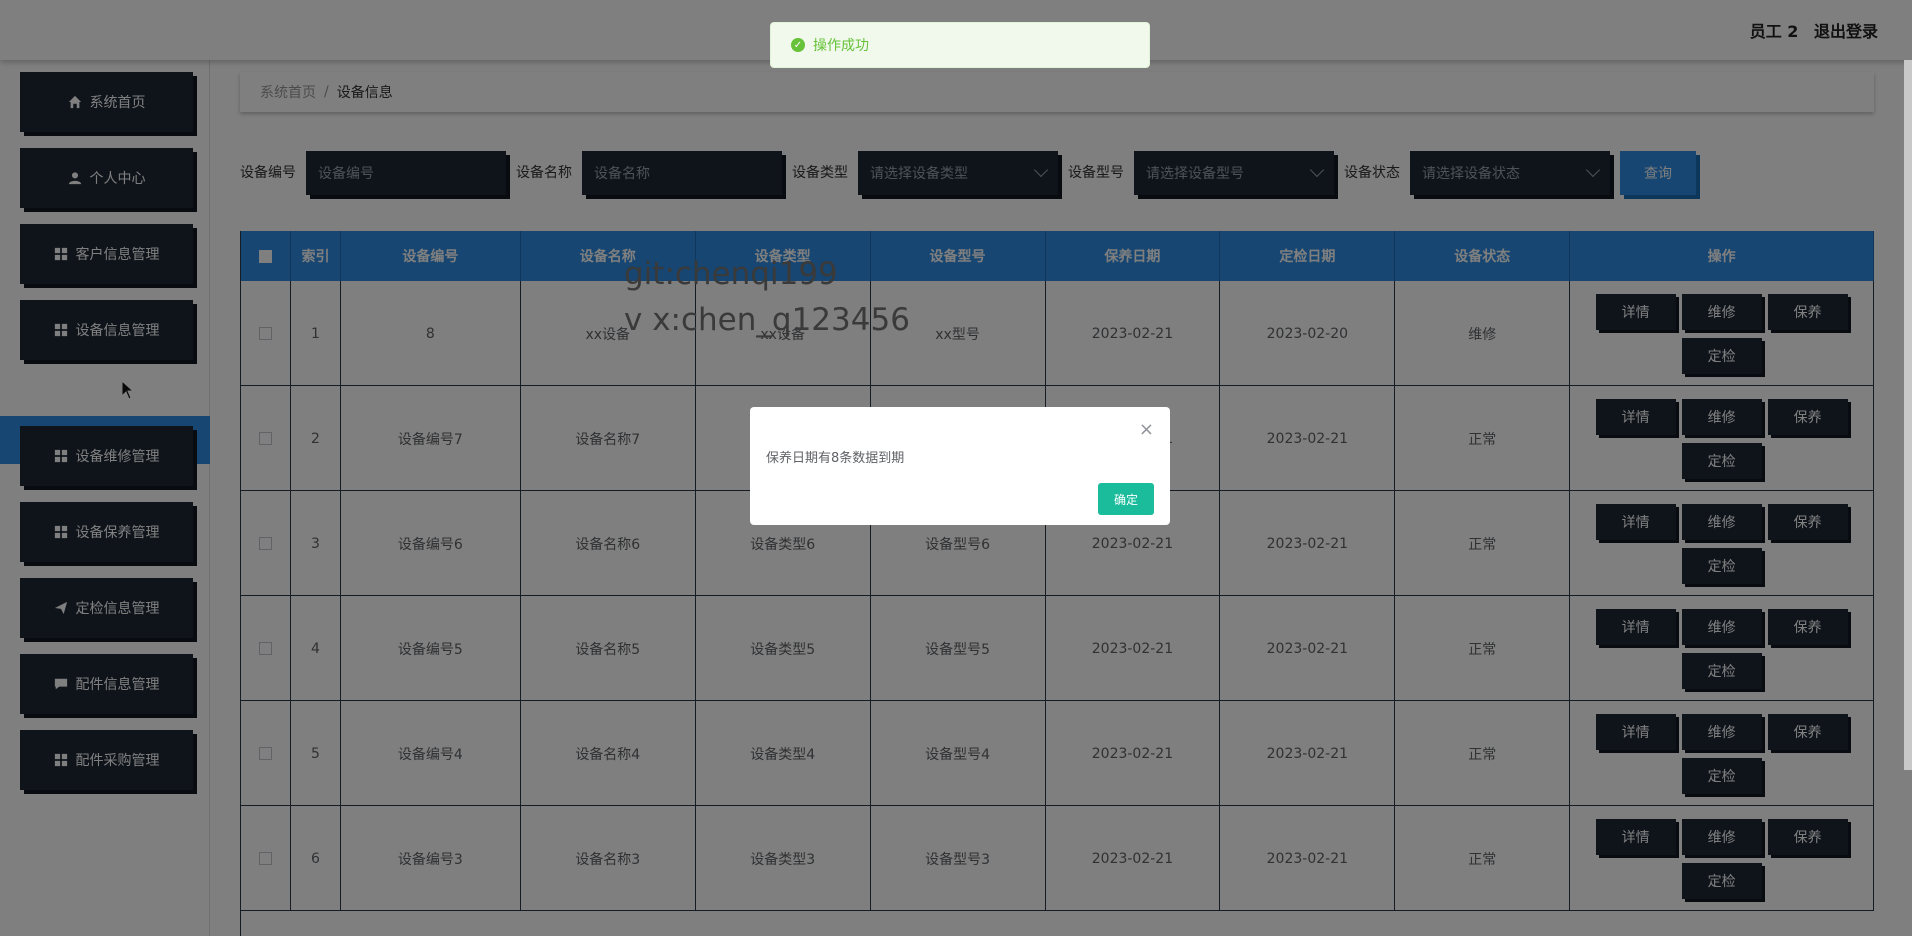  What do you see at coordinates (835, 458) in the screenshot?
I see `dialog-message: 保养日期有8条数据到期` at bounding box center [835, 458].